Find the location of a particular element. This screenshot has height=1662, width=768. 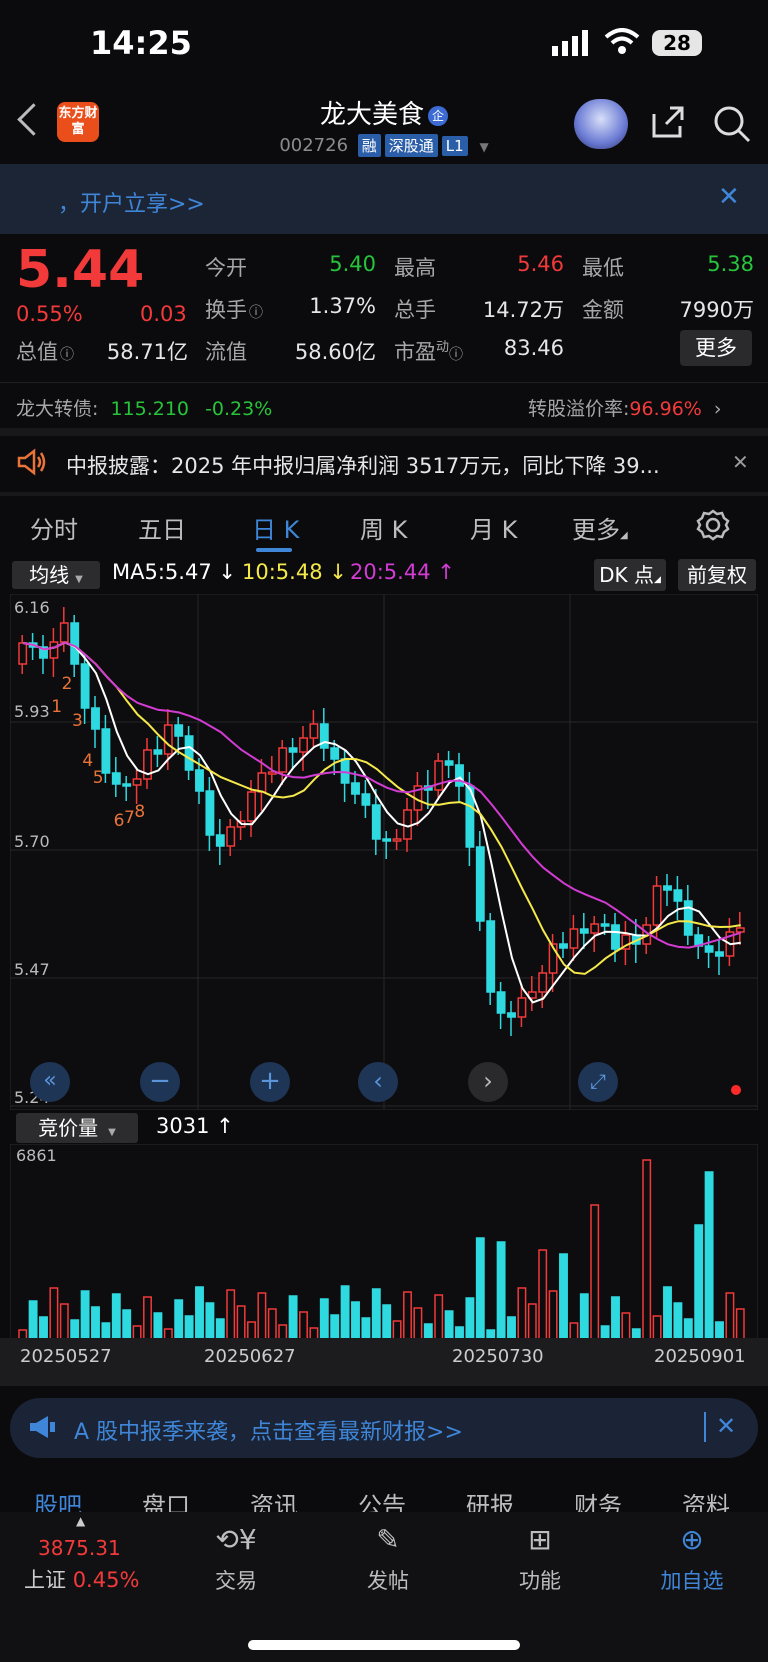

tab-five-day: 五日 is located at coordinates (162, 527).